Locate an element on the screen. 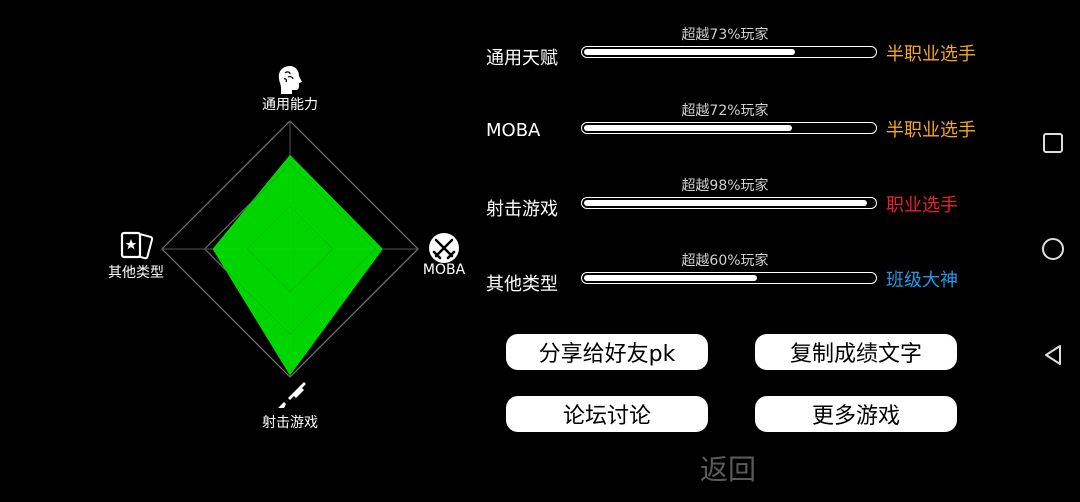 The image size is (1080, 502). stat-name: 其他类型 is located at coordinates (522, 284).